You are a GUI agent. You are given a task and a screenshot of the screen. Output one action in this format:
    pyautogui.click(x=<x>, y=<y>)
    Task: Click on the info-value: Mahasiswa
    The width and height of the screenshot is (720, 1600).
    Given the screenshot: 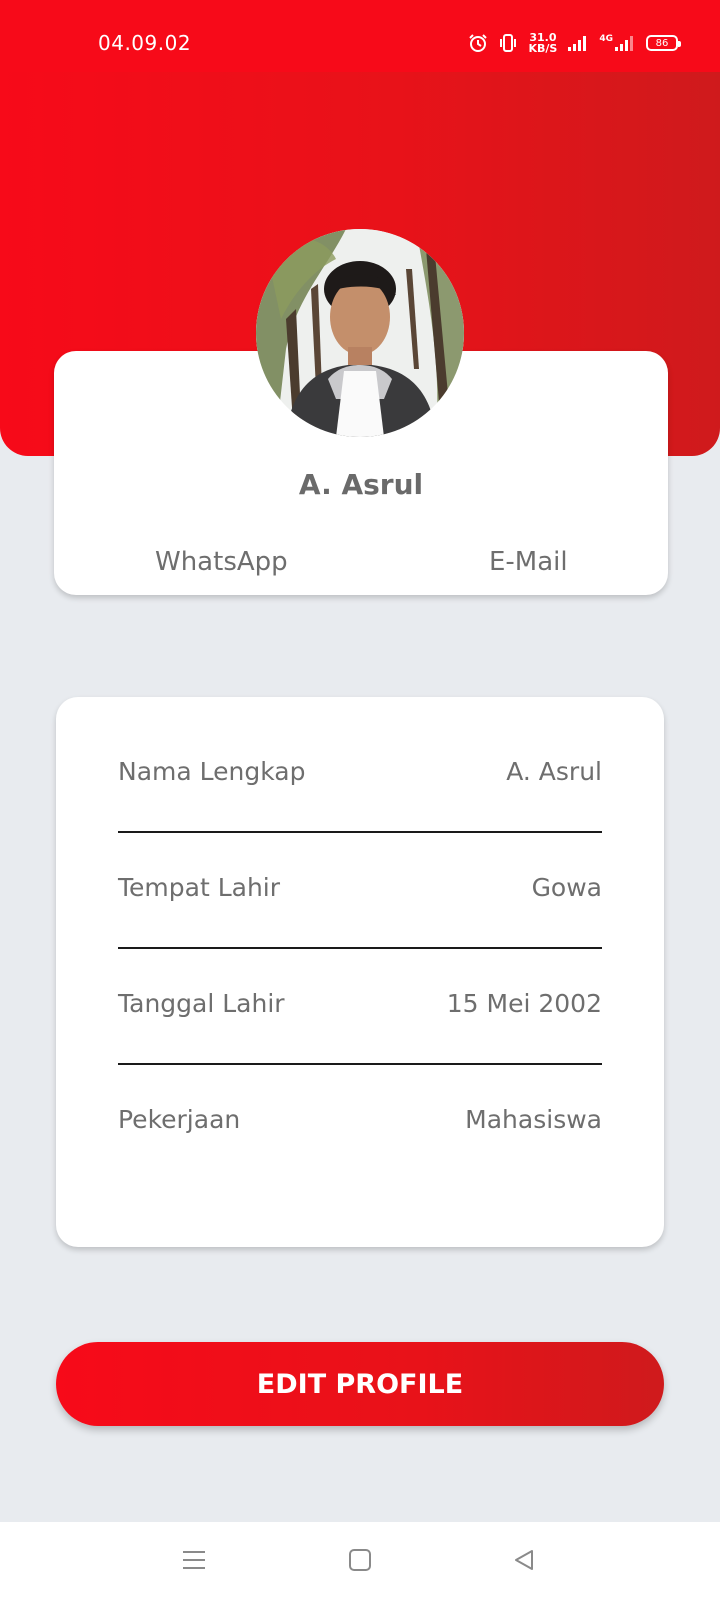 What is the action you would take?
    pyautogui.click(x=533, y=1119)
    